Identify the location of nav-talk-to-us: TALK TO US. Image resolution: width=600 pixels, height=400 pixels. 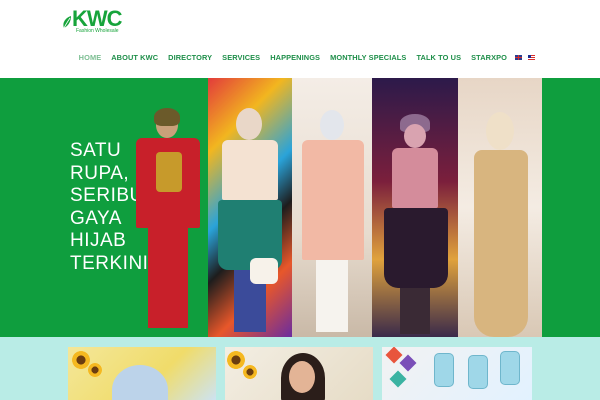
(438, 57).